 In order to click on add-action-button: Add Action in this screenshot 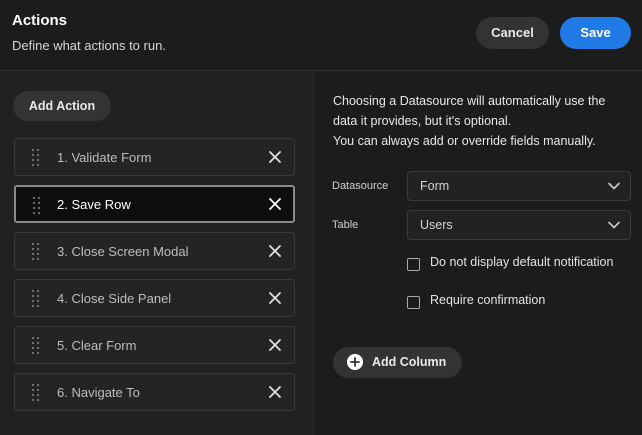, I will do `click(62, 106)`.